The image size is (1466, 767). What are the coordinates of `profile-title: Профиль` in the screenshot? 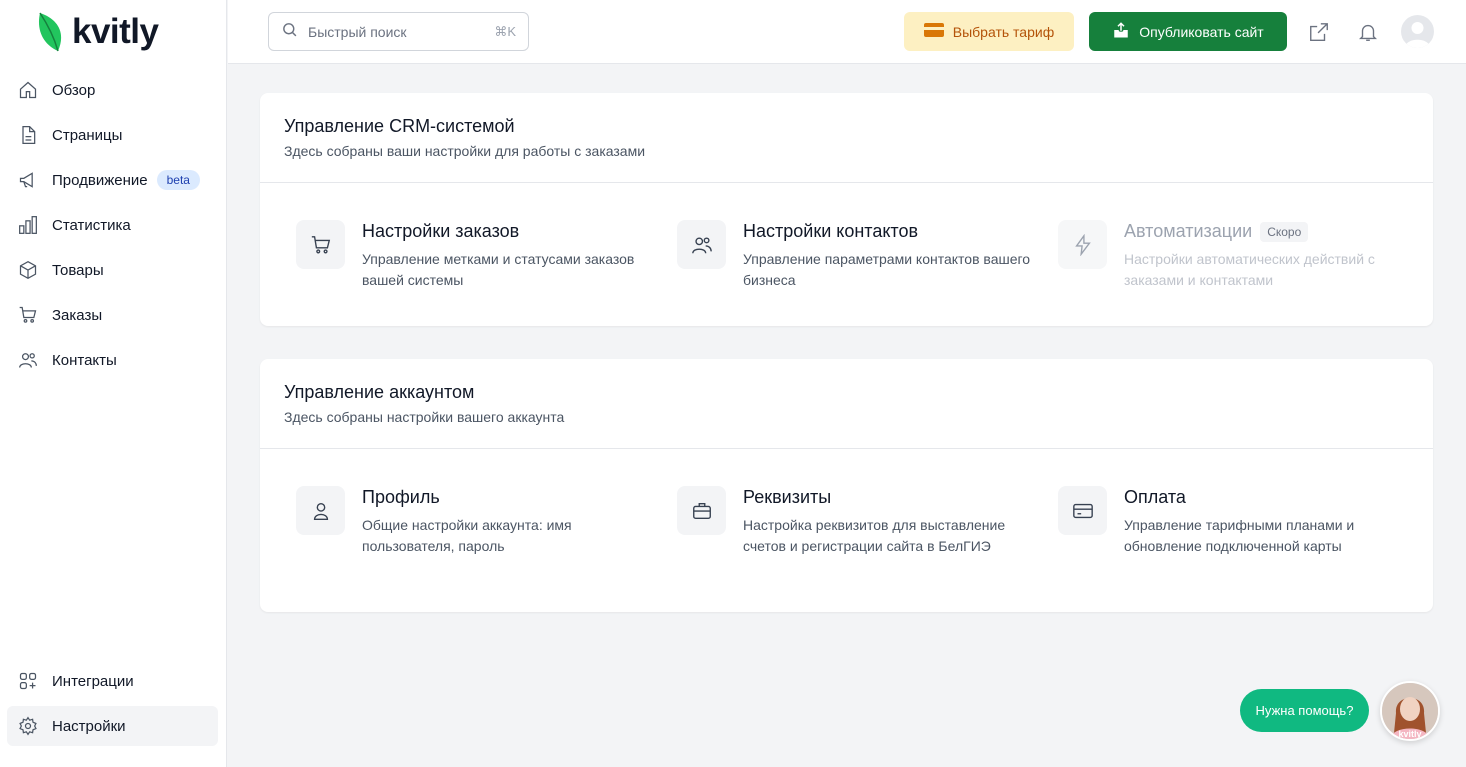 It's located at (401, 497).